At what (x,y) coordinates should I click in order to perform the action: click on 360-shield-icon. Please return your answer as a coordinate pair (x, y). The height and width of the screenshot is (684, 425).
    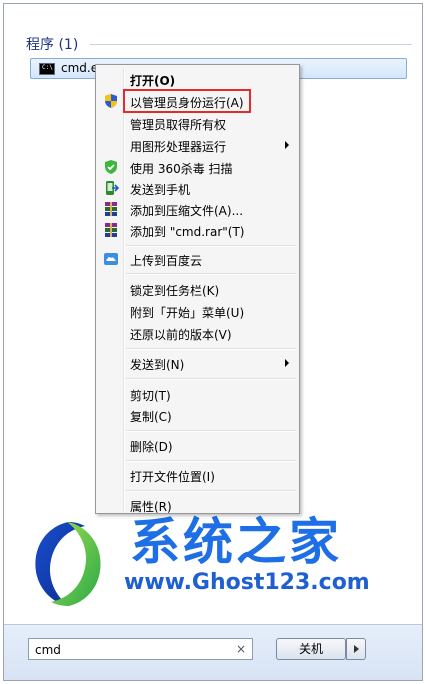
    Looking at the image, I should click on (111, 167).